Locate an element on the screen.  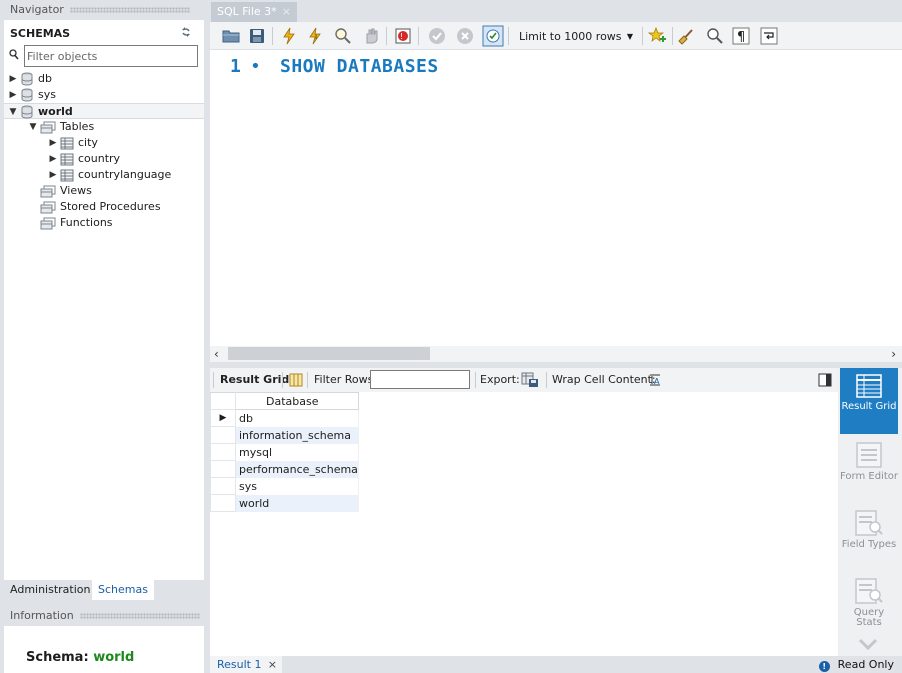
scroll-left-icon: ‹ is located at coordinates (216, 354).